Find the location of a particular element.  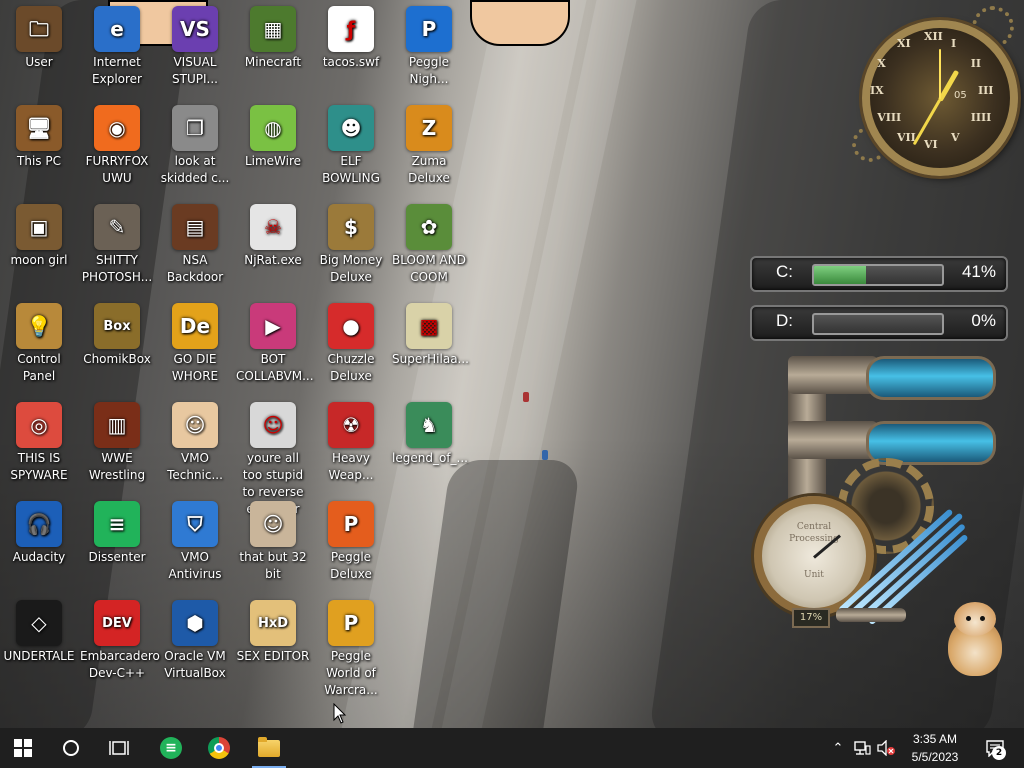

chrome-icon is located at coordinates (219, 748).